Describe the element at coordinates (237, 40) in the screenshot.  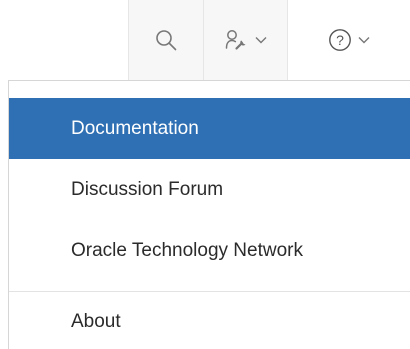
I see `admin-wrench-icon` at that location.